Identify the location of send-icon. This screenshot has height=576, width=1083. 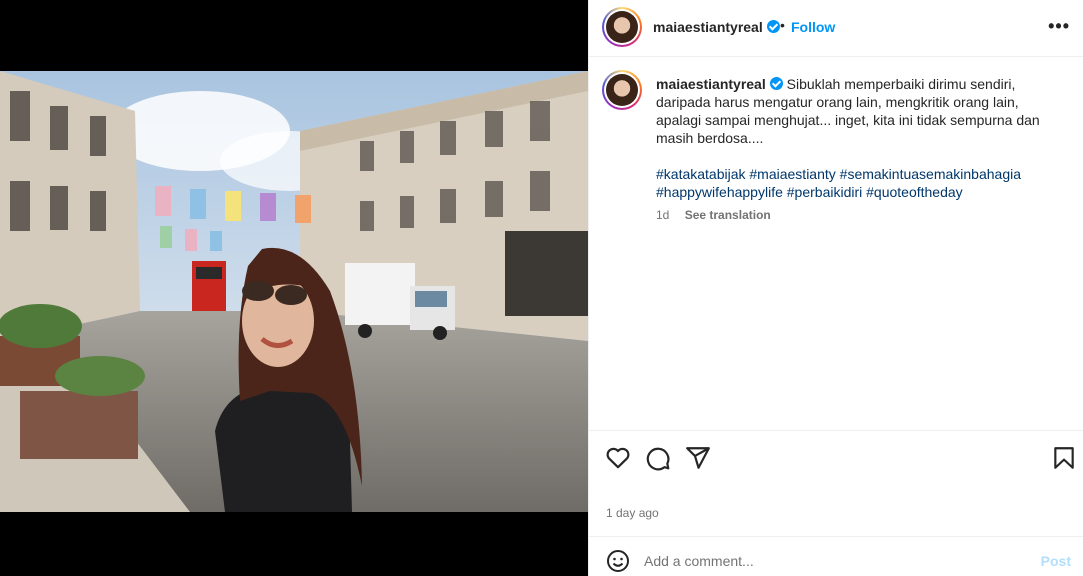
(698, 458).